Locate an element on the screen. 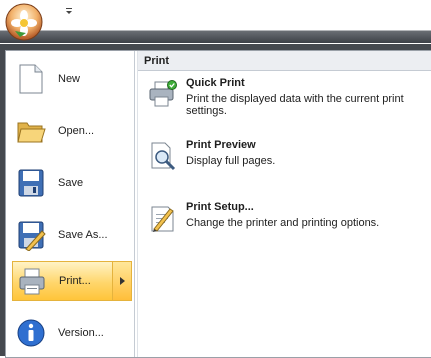 This screenshot has width=431, height=358. floppy-disk-icon is located at coordinates (31, 183).